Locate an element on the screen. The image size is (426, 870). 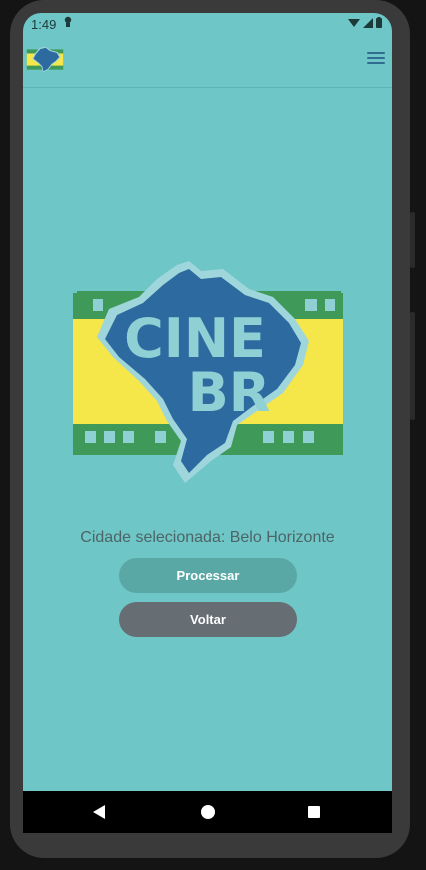
cine-br-logo-small is located at coordinates (45, 59).